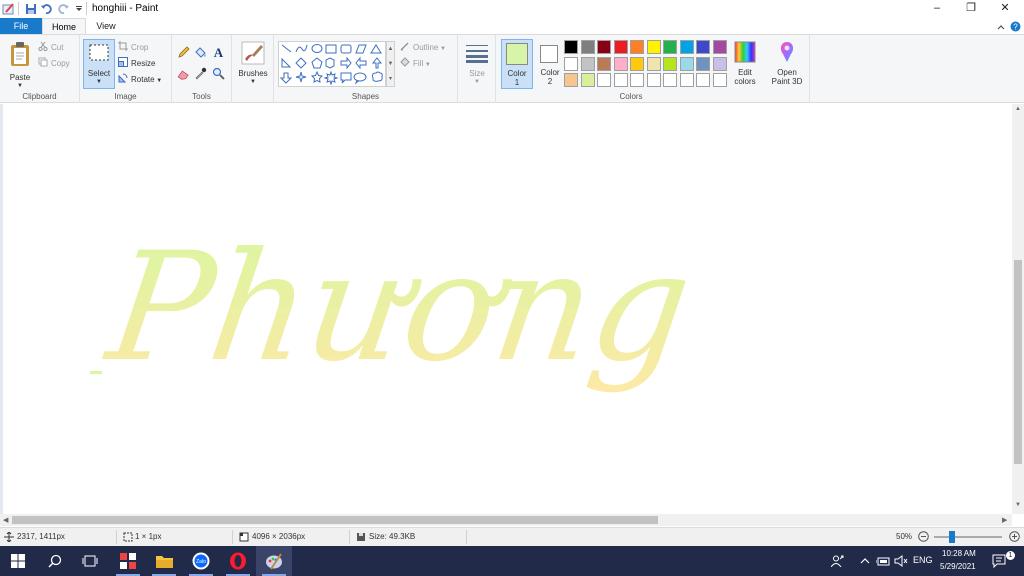 This screenshot has width=1024, height=576. I want to click on open-paint3d-button: Open Paint 3D, so click(787, 64).